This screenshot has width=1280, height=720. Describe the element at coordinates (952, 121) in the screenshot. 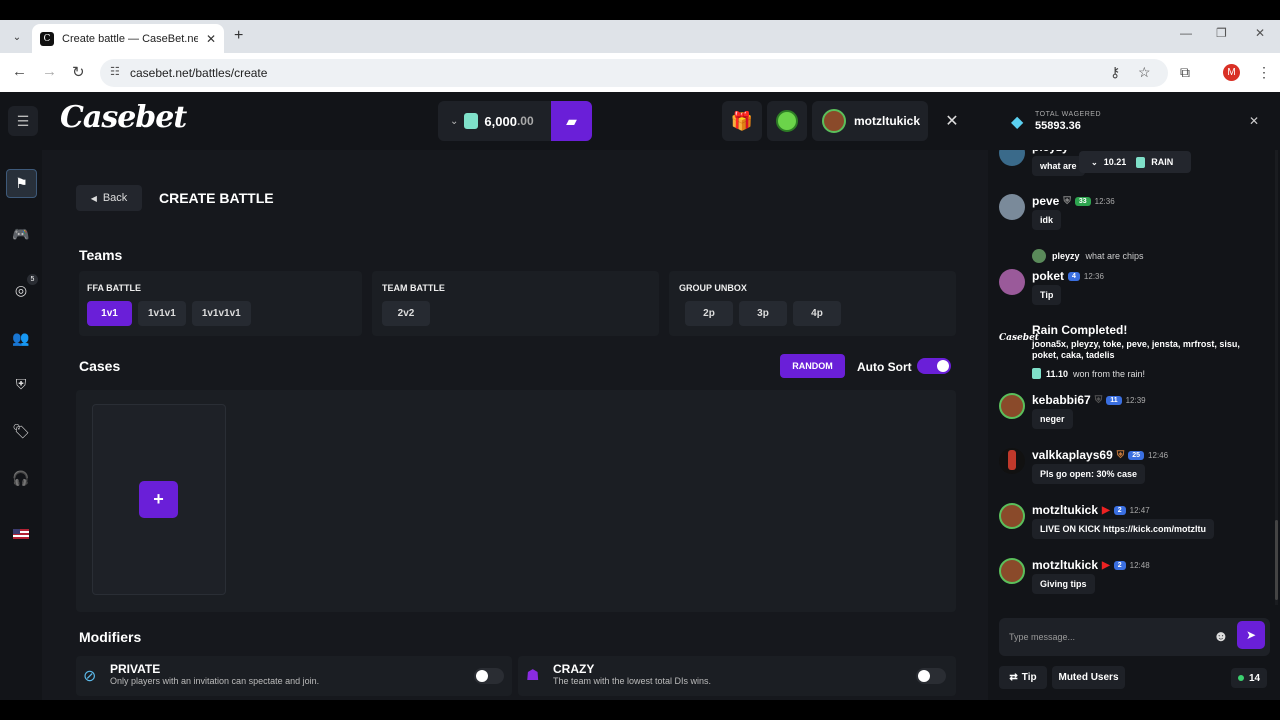

I see `close-icon: ✕` at that location.